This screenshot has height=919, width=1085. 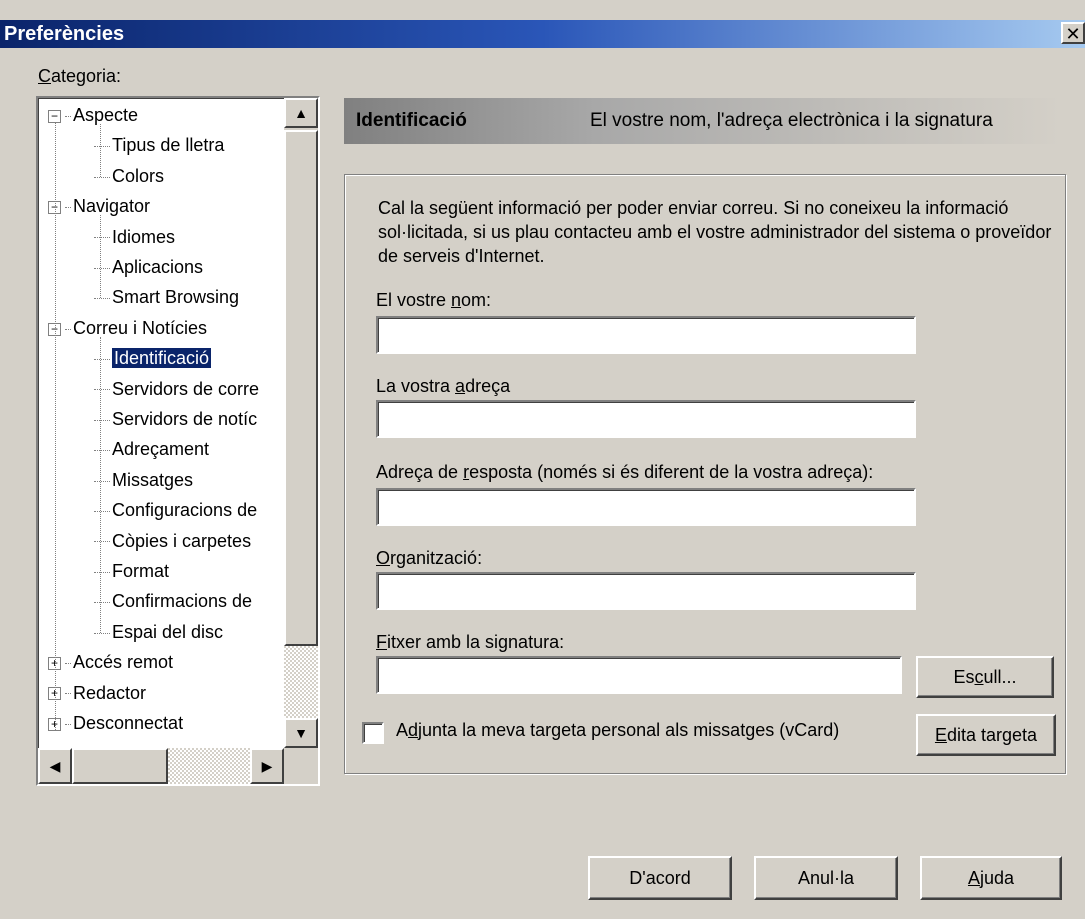 I want to click on name-label: El vostre nom:, so click(x=434, y=300).